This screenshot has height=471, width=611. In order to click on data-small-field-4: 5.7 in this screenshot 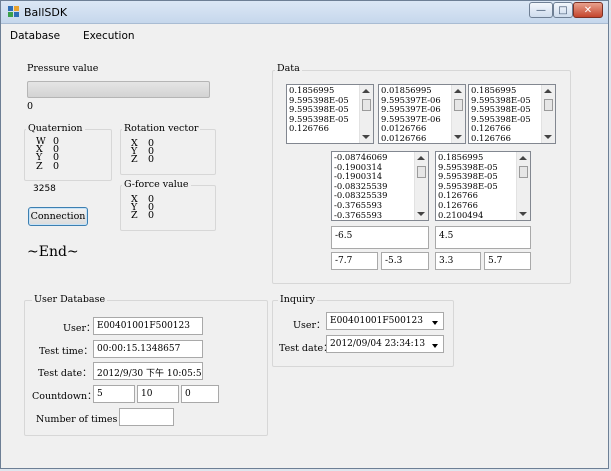, I will do `click(507, 261)`.